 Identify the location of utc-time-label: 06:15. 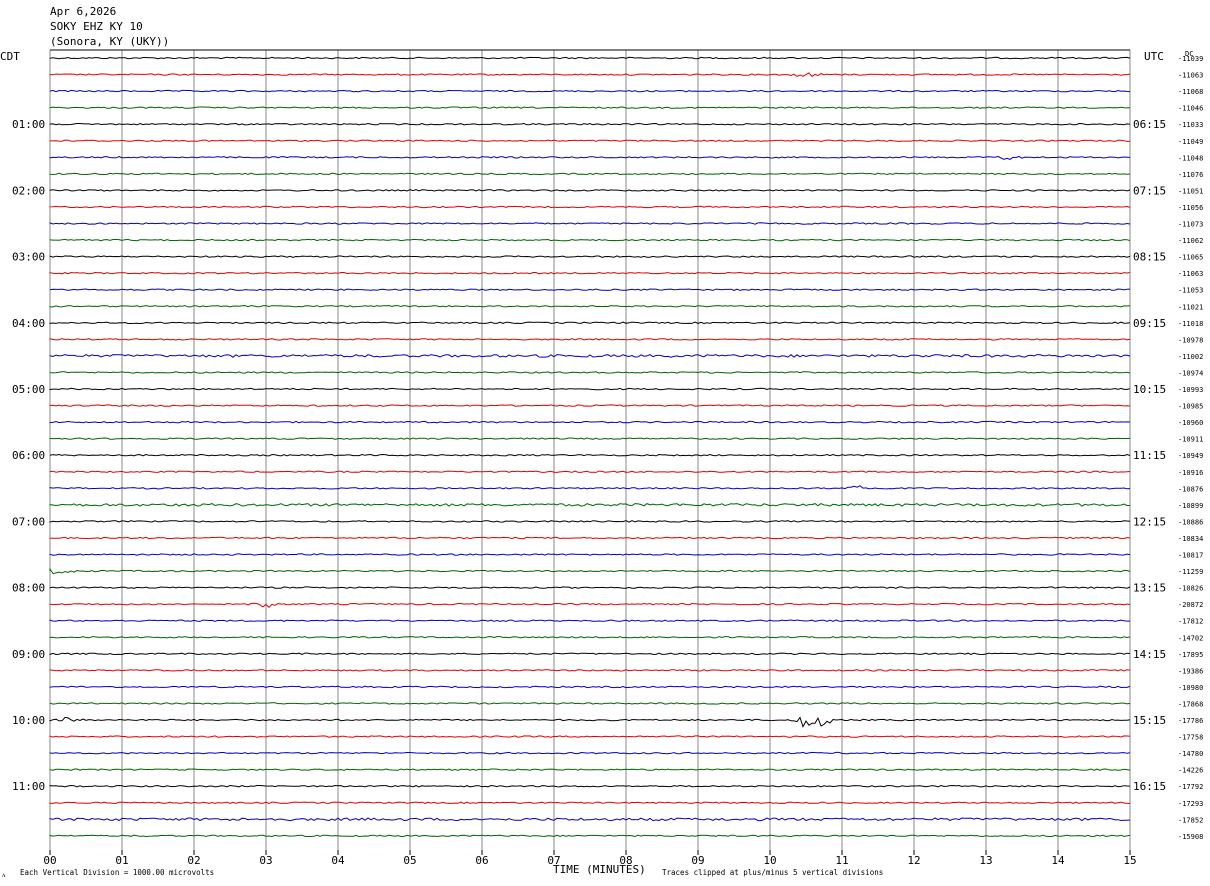
(1149, 124).